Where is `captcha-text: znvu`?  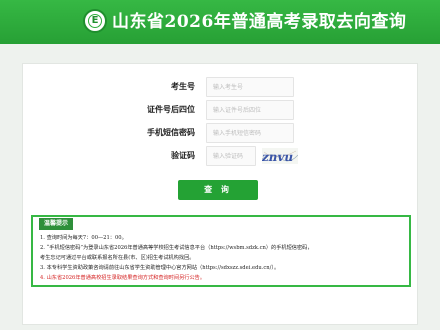 captcha-text: znvu is located at coordinates (278, 157).